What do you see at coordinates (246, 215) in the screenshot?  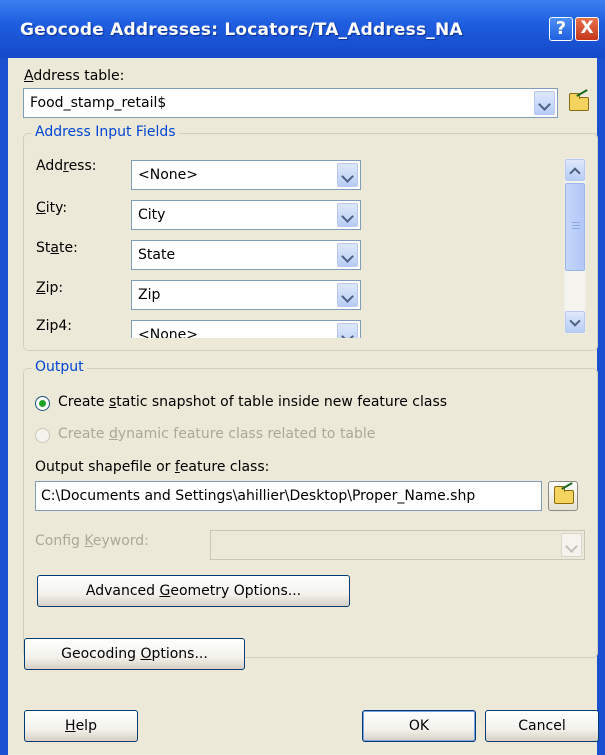 I see `city-field-select: City` at bounding box center [246, 215].